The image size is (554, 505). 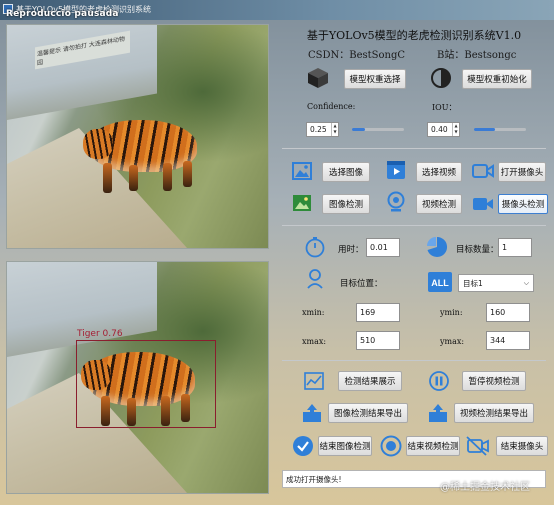 I want to click on camera-off-icon, so click(x=477, y=446).